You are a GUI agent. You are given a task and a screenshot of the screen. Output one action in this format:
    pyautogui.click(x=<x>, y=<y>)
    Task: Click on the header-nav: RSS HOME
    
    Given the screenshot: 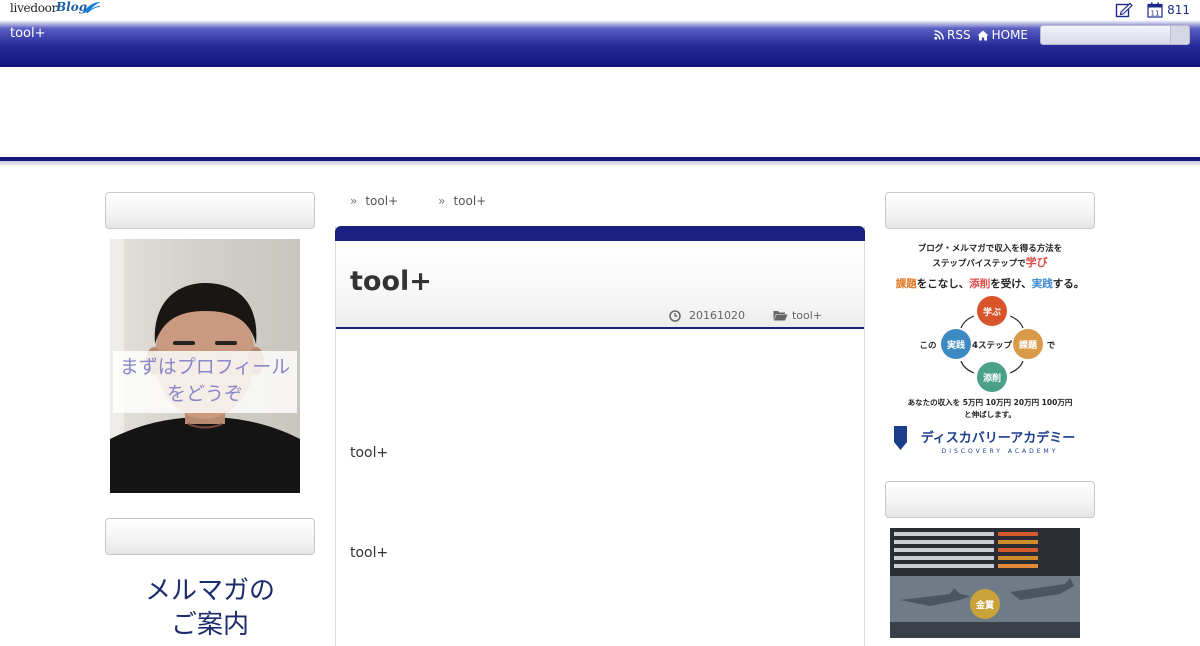 What is the action you would take?
    pyautogui.click(x=1062, y=35)
    